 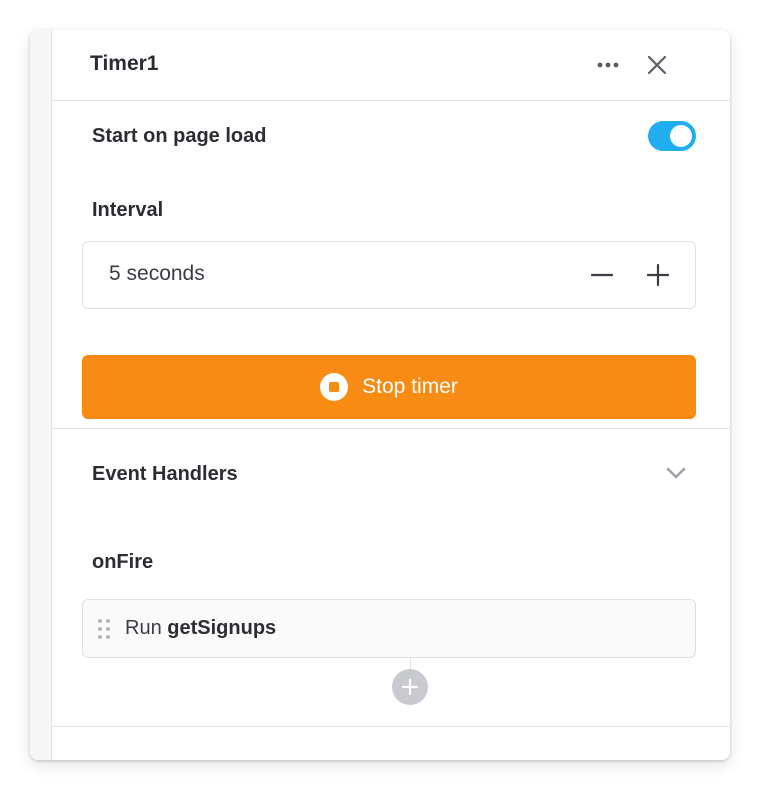 I want to click on stop-timer-label: Stop timer, so click(x=410, y=386).